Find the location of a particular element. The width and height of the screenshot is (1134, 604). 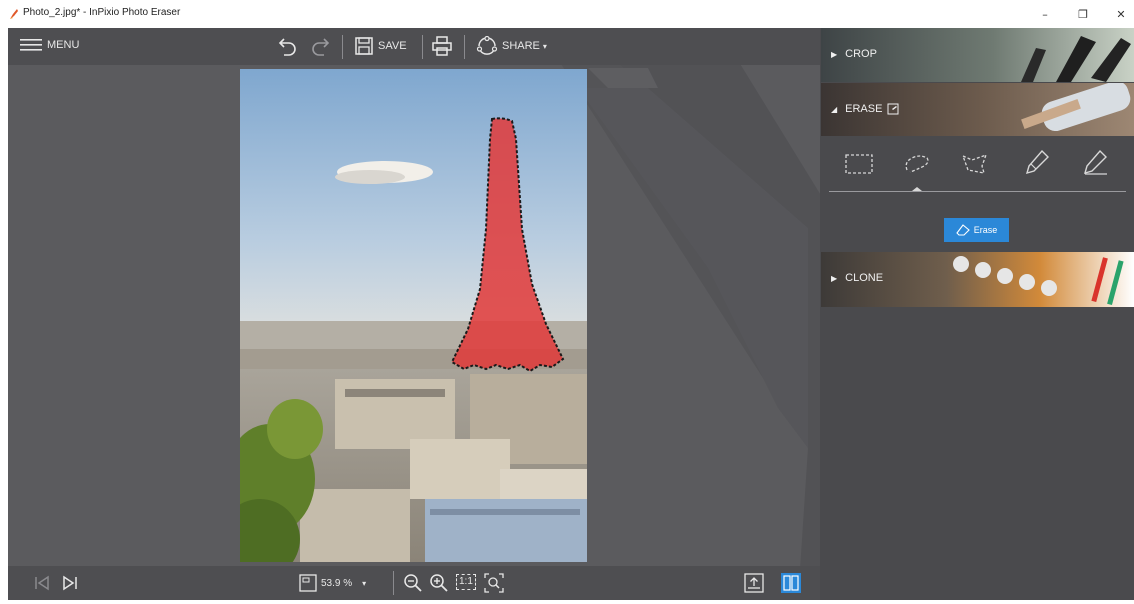

rectangle-select-tool is located at coordinates (859, 164).